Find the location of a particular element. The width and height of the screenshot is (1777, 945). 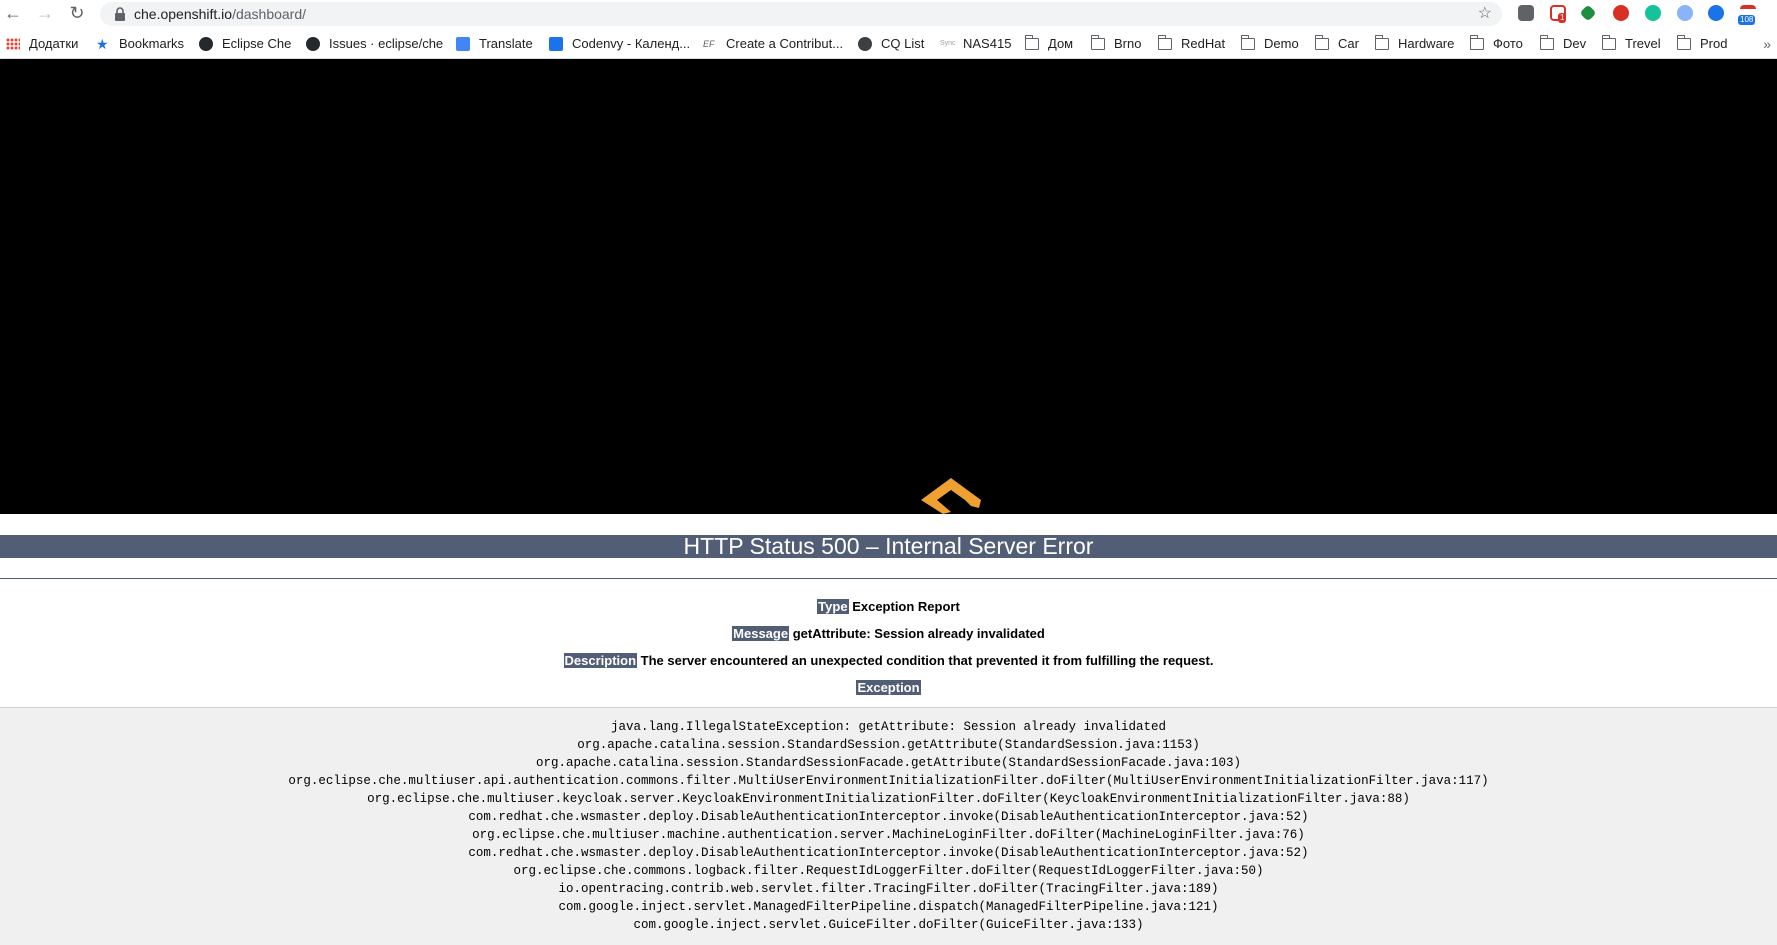

bookmark-folder-dom: Дом is located at coordinates (1049, 44).